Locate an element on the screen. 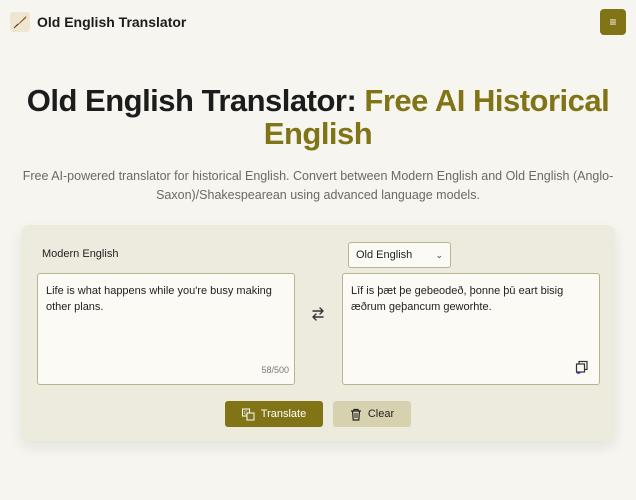 The image size is (636, 500). target-language-value: Old English is located at coordinates (384, 255).